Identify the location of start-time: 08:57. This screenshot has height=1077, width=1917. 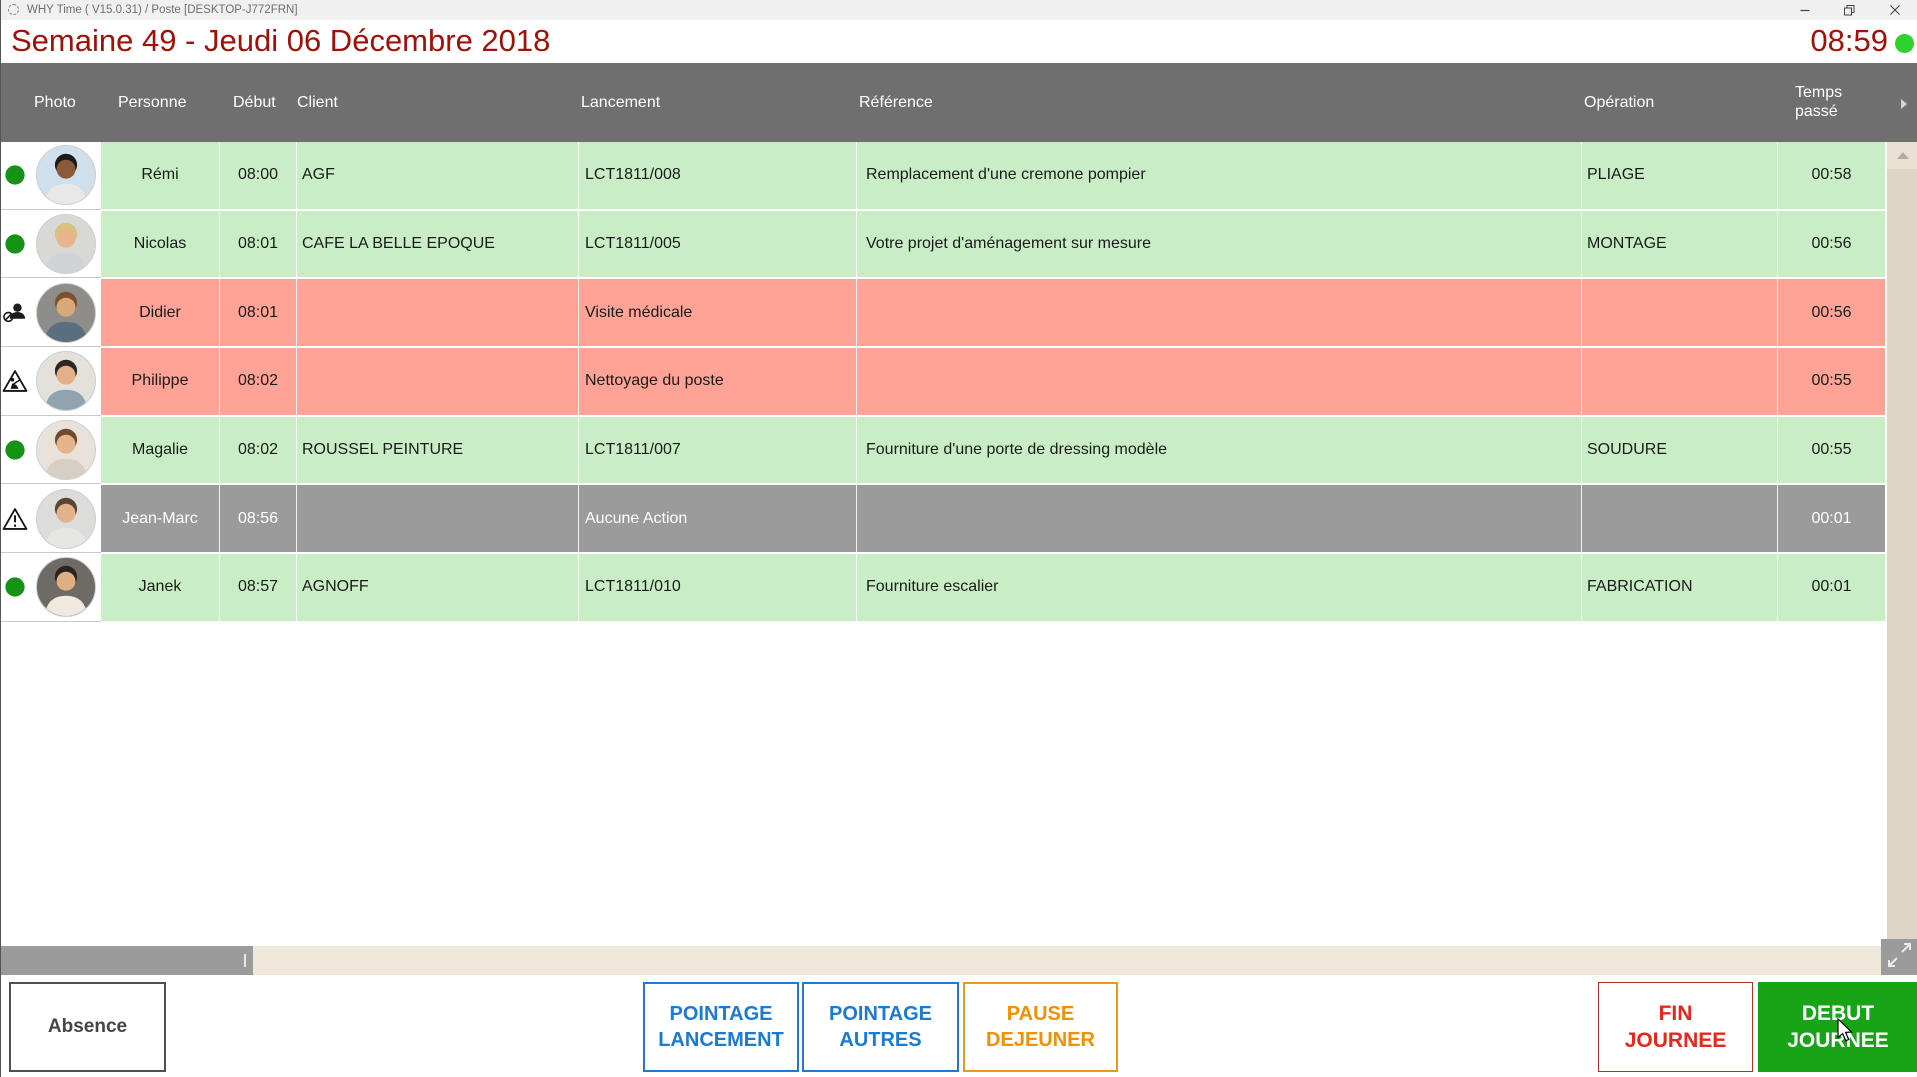
(257, 587).